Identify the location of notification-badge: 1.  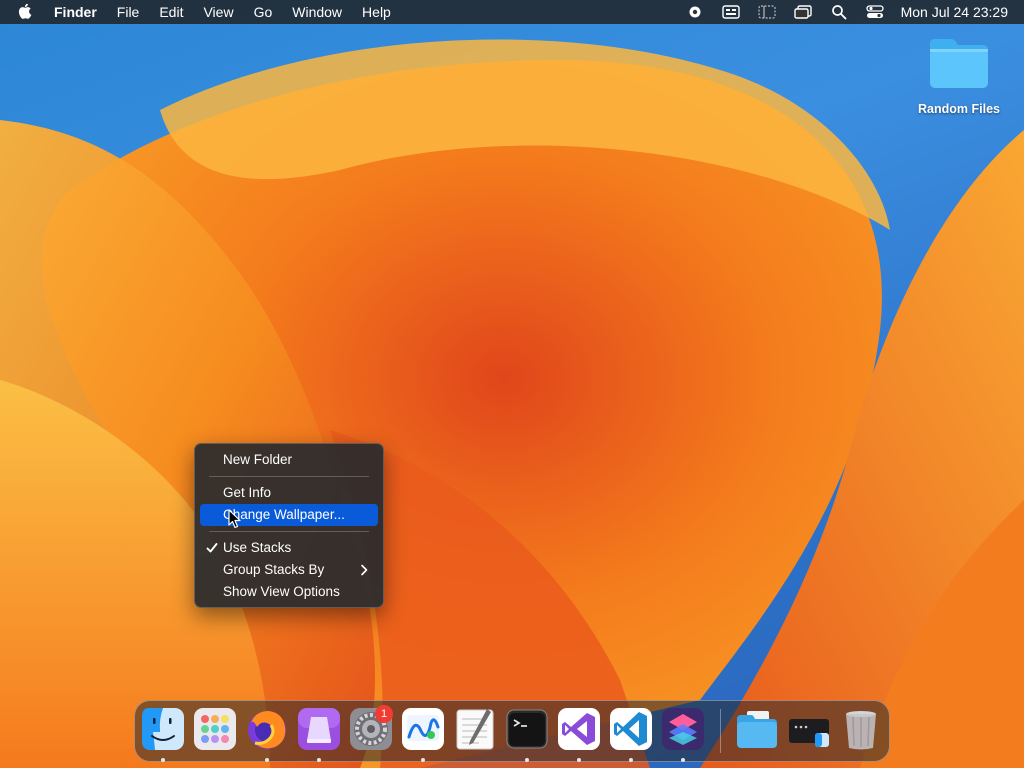
(384, 714).